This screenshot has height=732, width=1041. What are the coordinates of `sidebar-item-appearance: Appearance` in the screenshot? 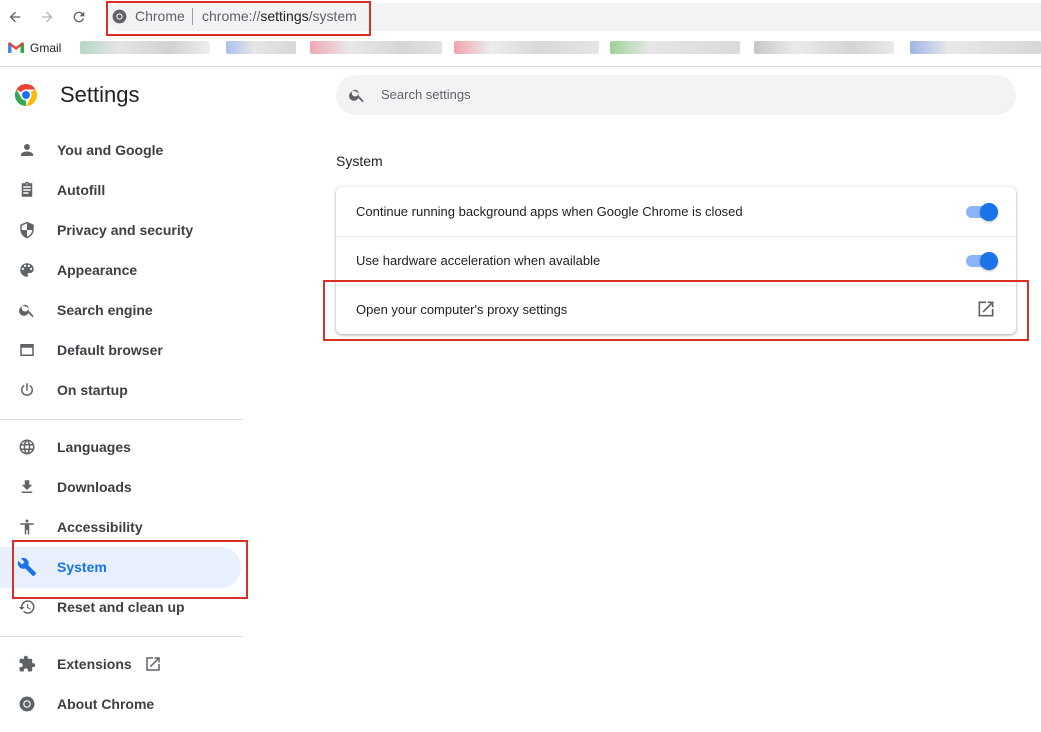 It's located at (121, 270).